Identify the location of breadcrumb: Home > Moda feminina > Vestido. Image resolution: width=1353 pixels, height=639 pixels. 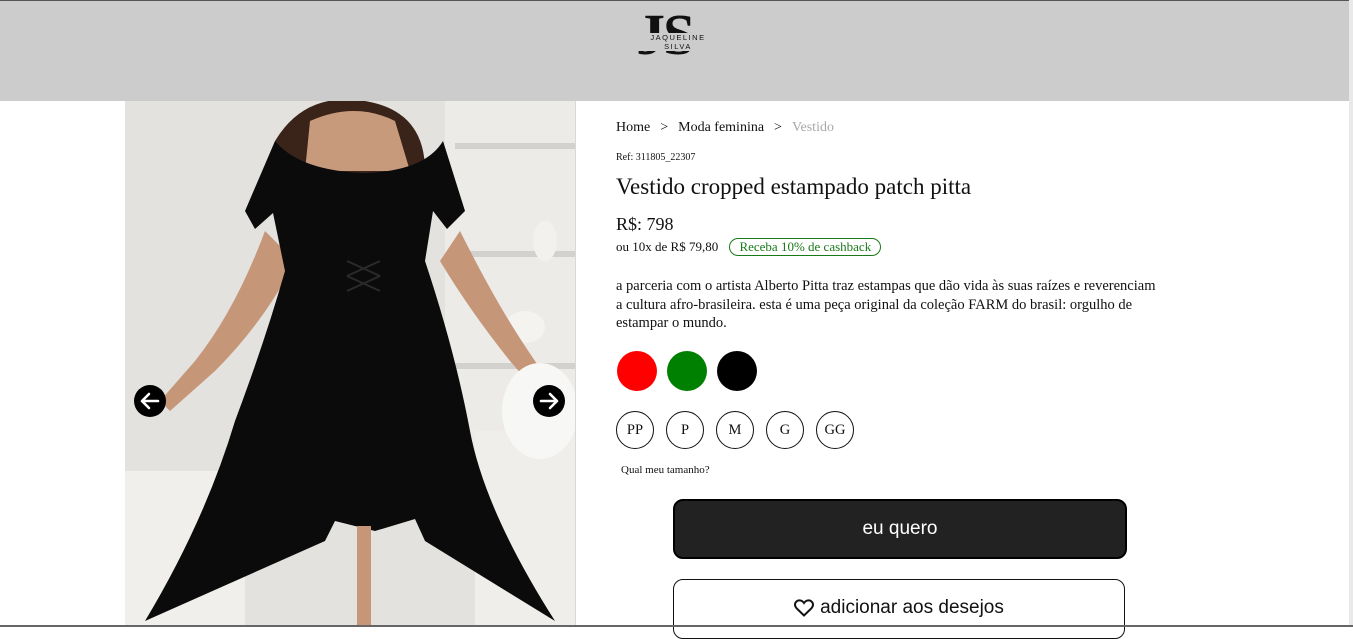
(725, 128).